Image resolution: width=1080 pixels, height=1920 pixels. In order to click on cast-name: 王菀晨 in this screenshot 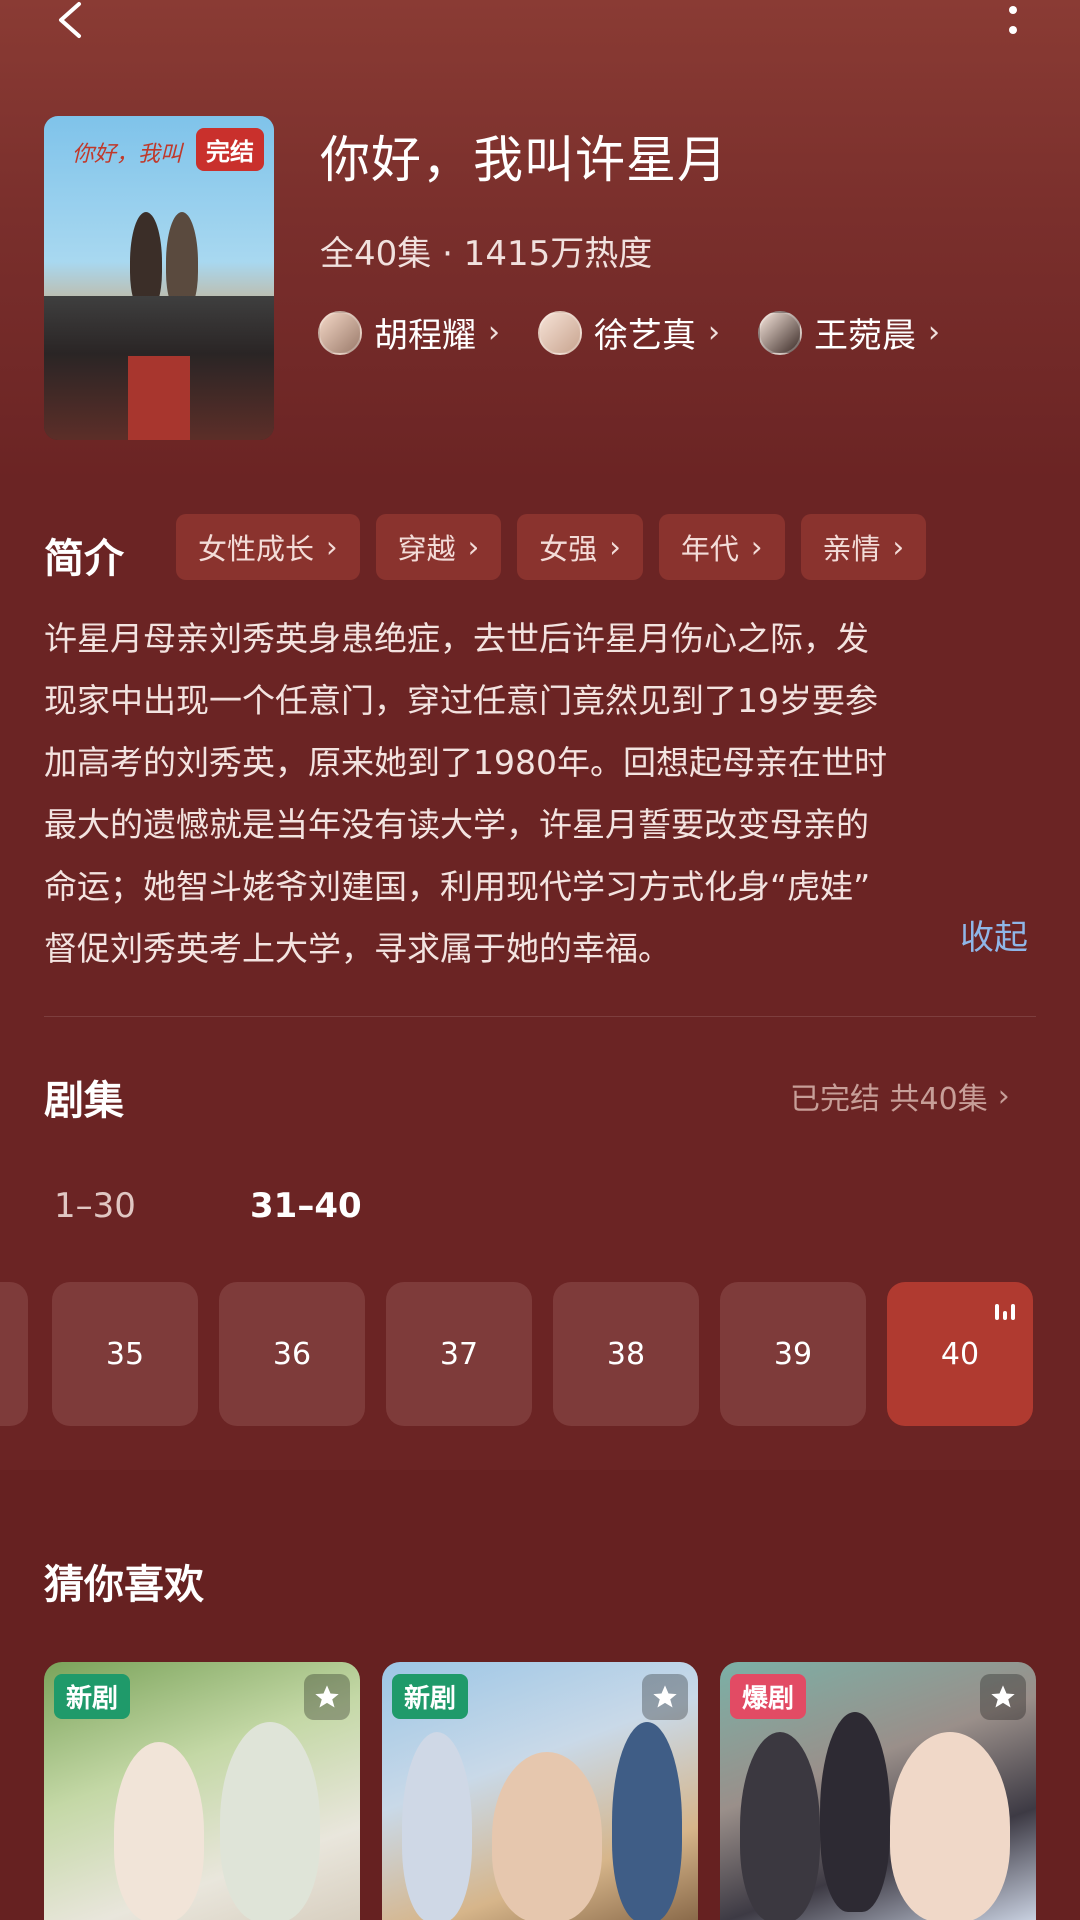, I will do `click(865, 336)`.